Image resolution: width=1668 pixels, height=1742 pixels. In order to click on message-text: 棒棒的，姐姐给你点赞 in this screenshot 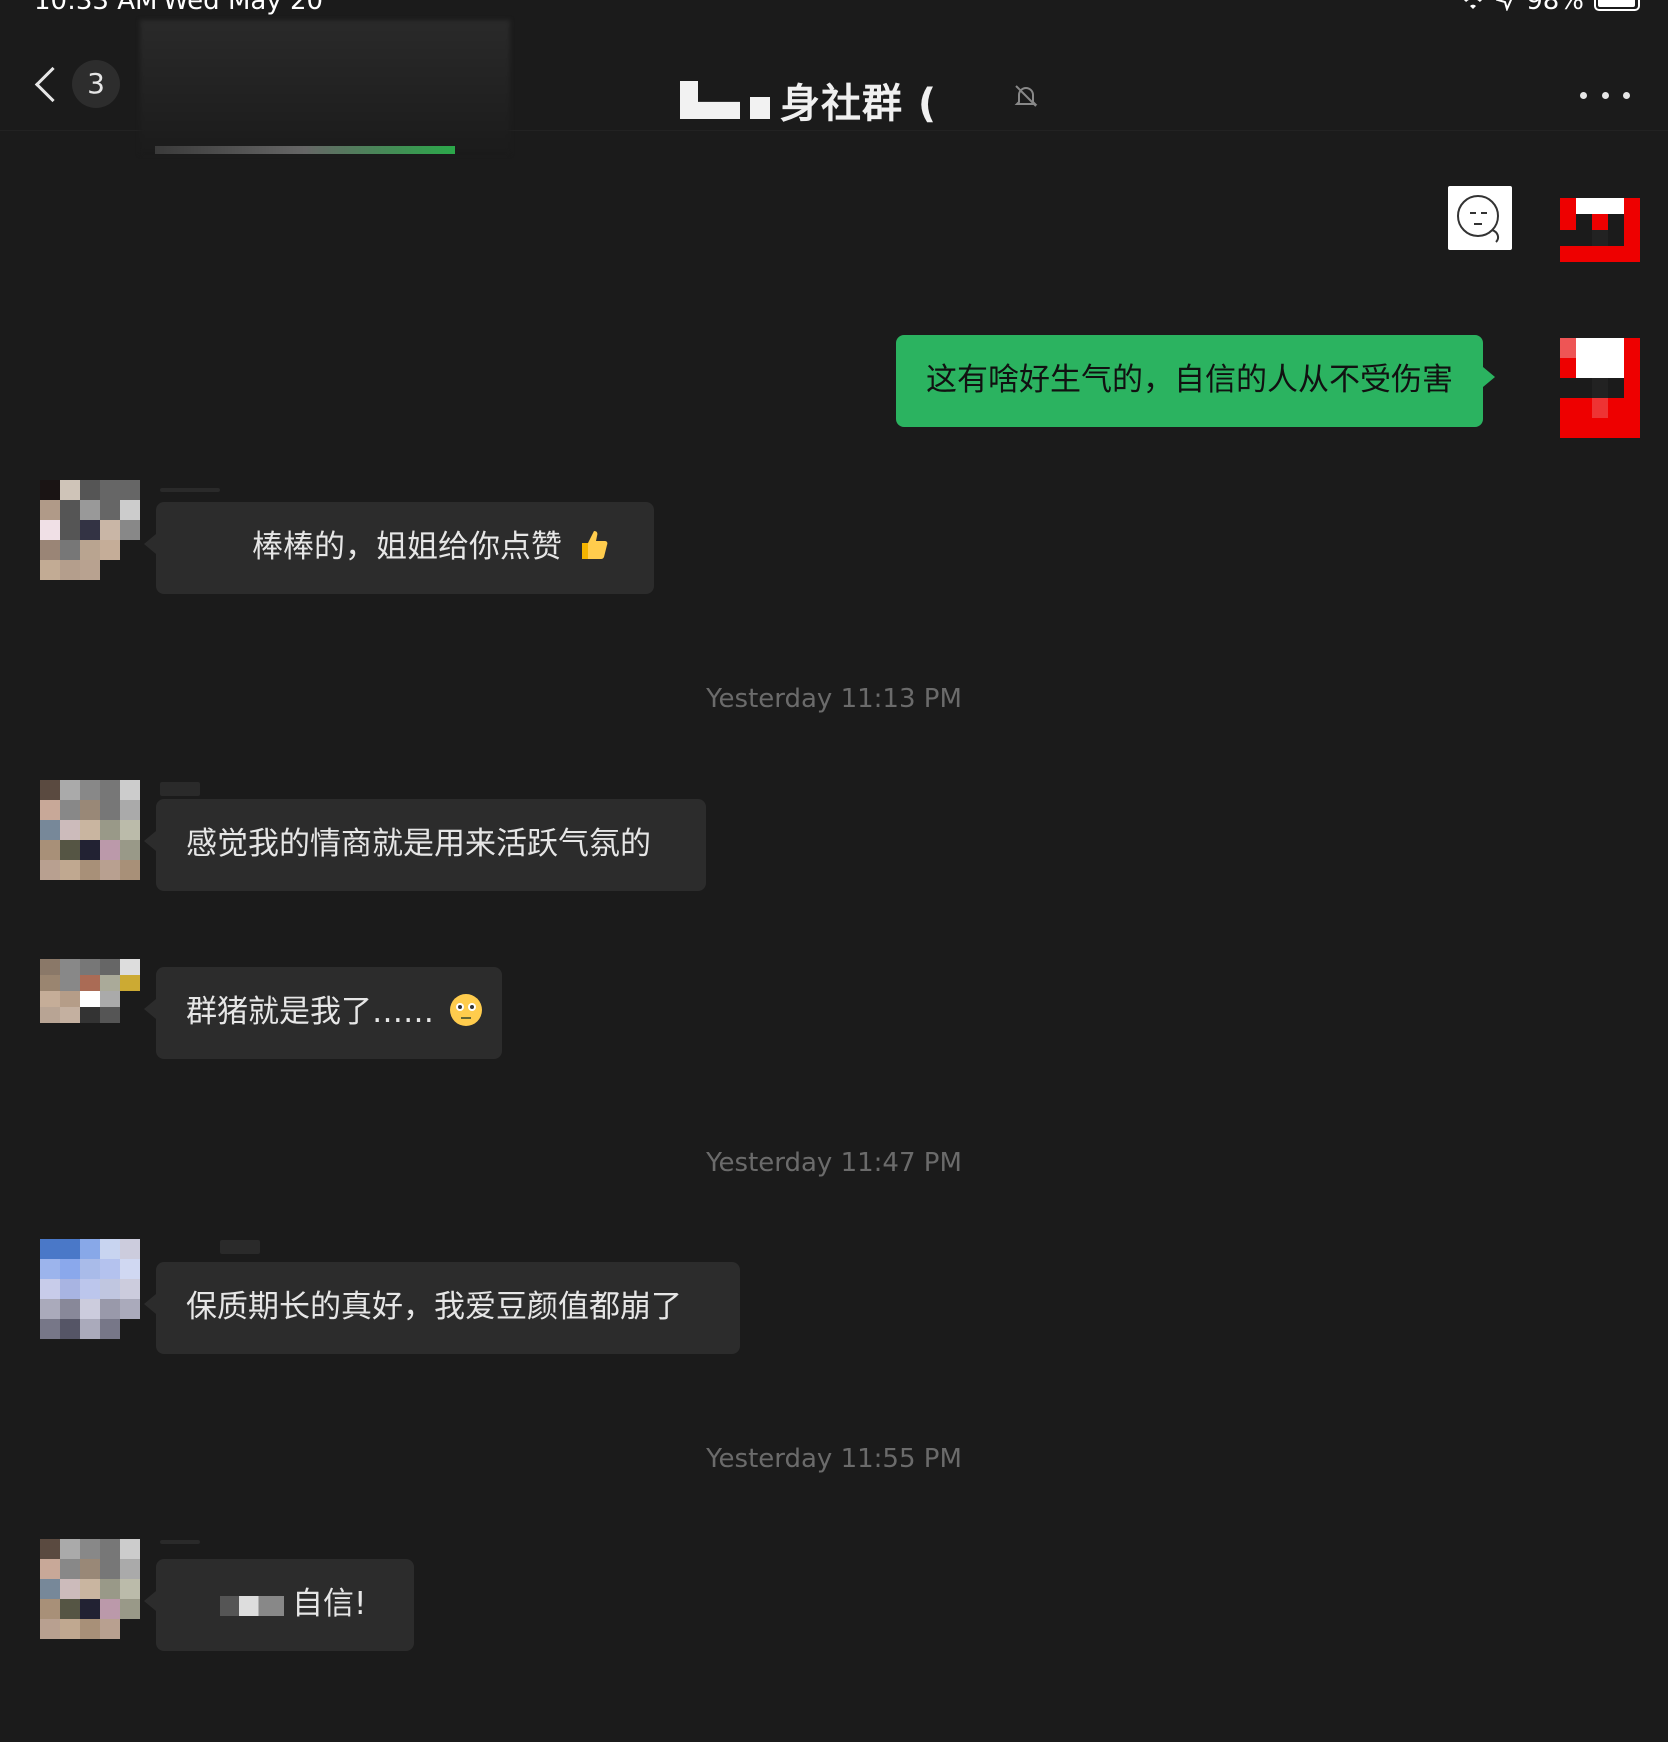, I will do `click(407, 547)`.